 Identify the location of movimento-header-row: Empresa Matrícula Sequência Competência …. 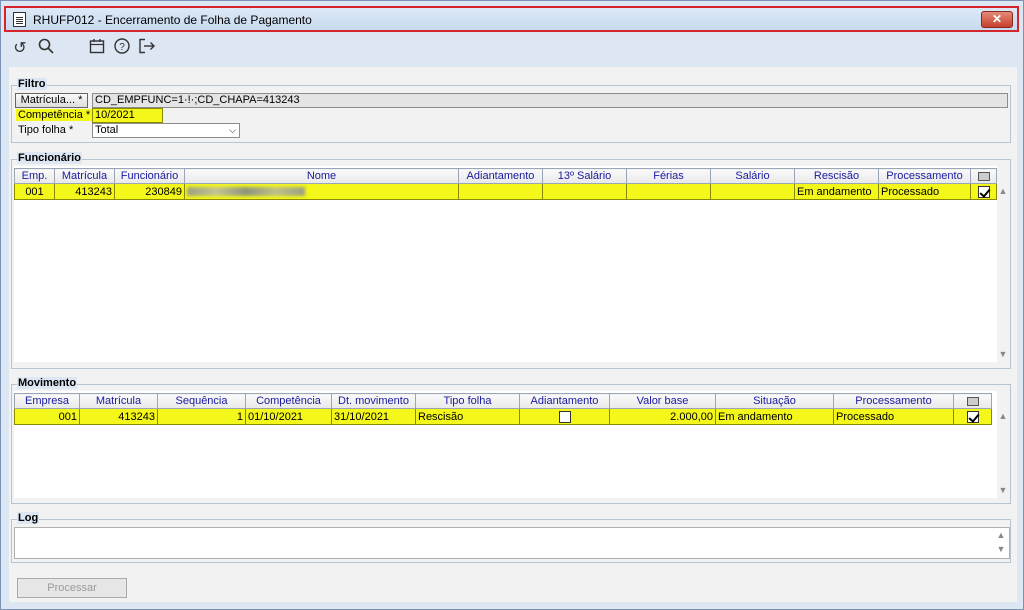
(503, 401).